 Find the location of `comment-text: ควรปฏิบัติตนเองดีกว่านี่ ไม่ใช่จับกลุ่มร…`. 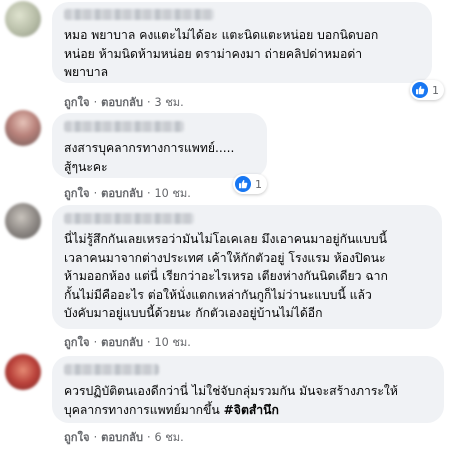

comment-text: ควรปฏิบัติตนเองดีกว่านี่ ไม่ใช่จับกลุ่มร… is located at coordinates (231, 400).